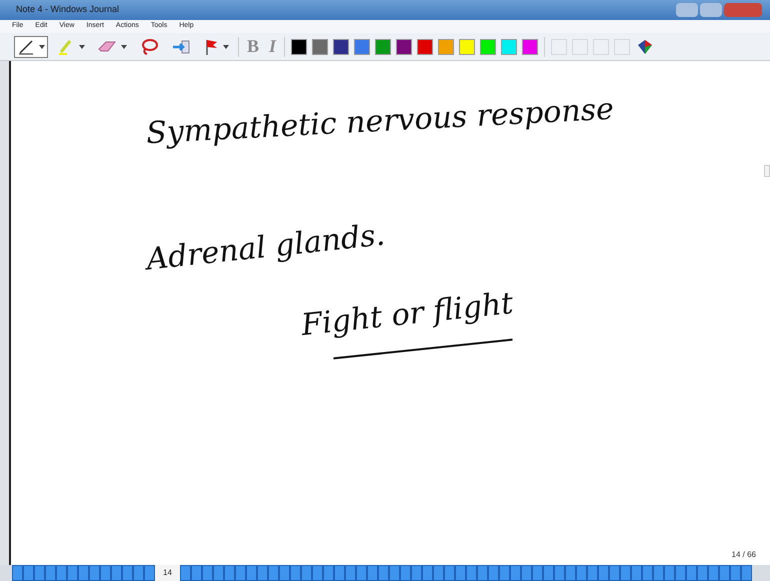  What do you see at coordinates (68, 9) in the screenshot?
I see `window-title: Note 4 - Windows Journal` at bounding box center [68, 9].